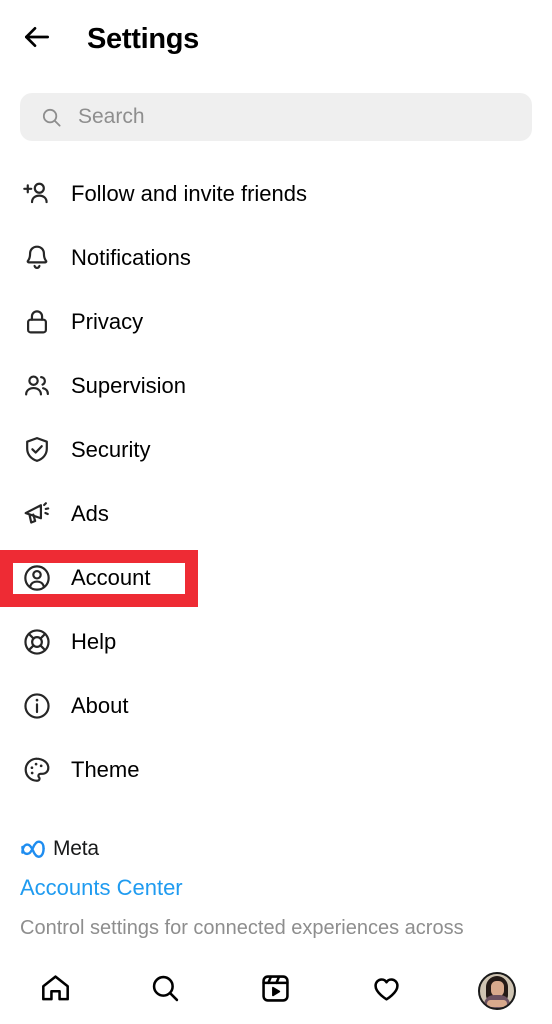  I want to click on menu-item-label: Ads, so click(90, 513).